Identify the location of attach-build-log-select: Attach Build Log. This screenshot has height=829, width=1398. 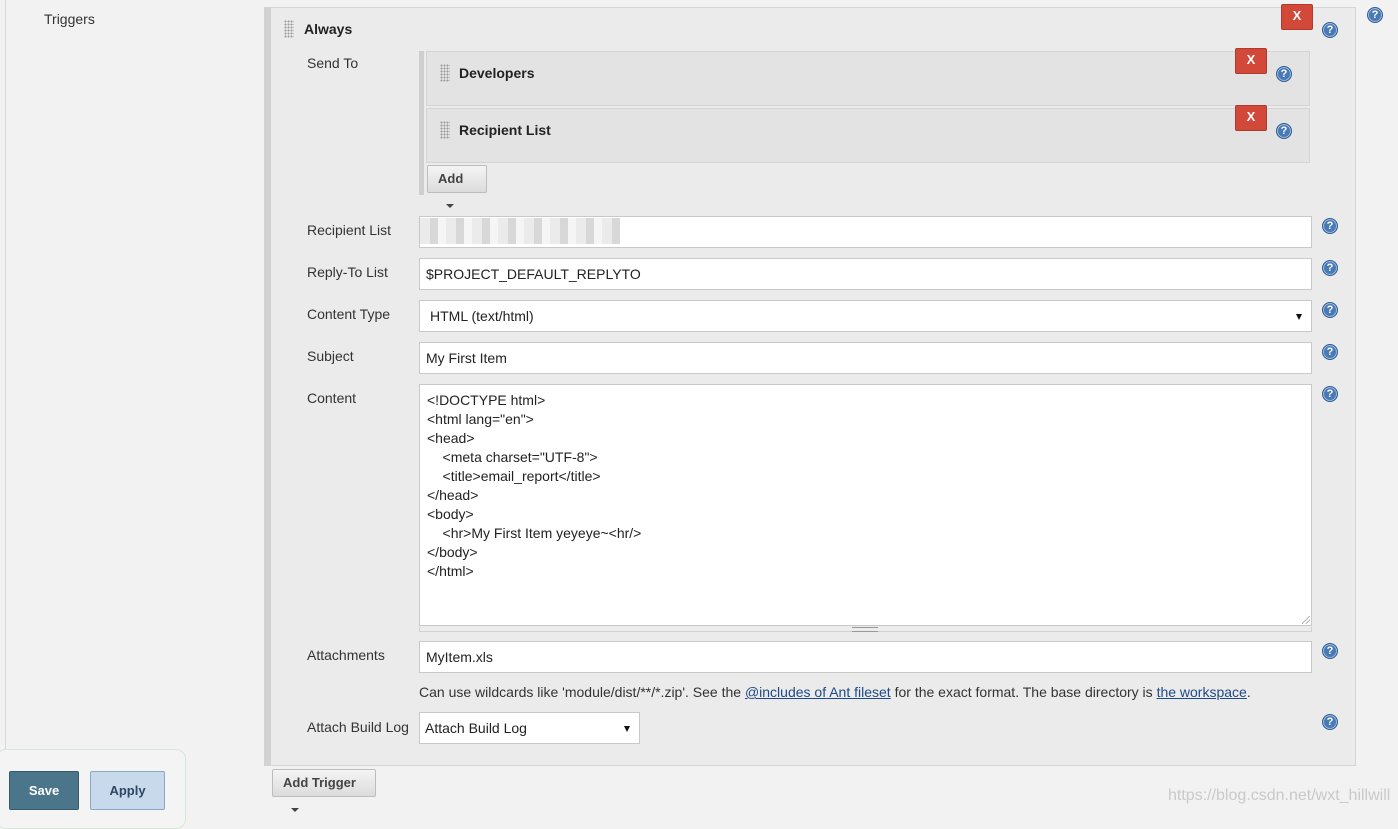
(529, 728).